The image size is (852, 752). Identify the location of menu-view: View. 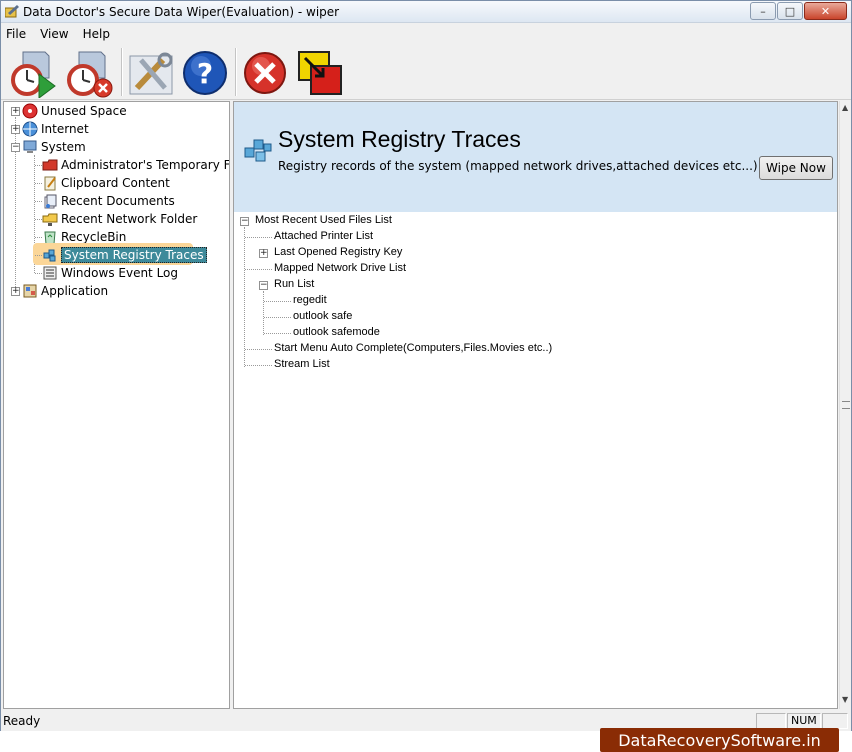
(54, 34).